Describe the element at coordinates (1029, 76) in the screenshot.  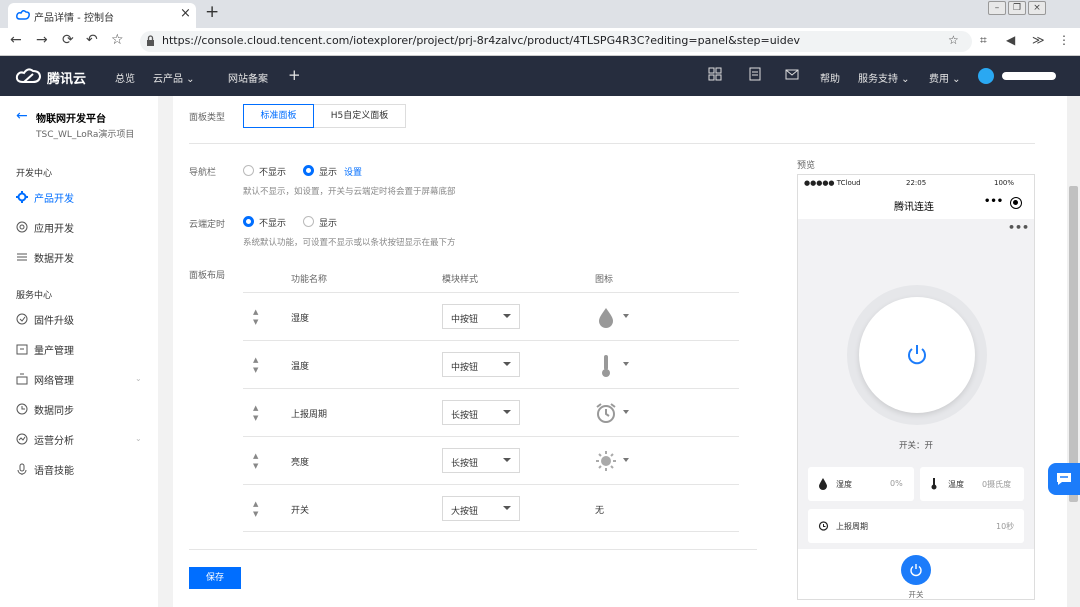
I see `user-name-redacted` at that location.